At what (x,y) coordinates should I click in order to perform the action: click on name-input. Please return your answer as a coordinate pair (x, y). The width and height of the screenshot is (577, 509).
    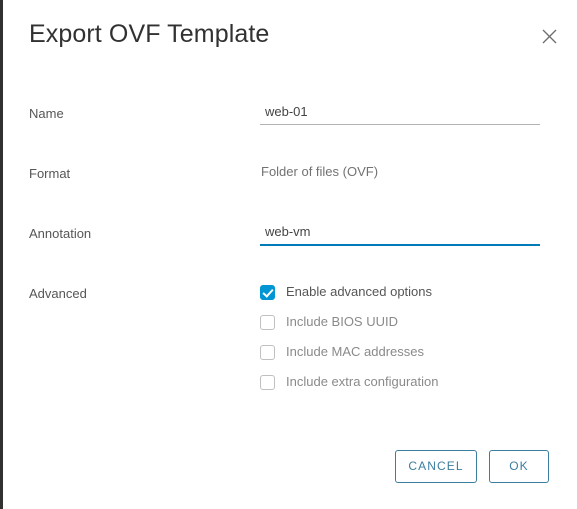
    Looking at the image, I should click on (400, 114).